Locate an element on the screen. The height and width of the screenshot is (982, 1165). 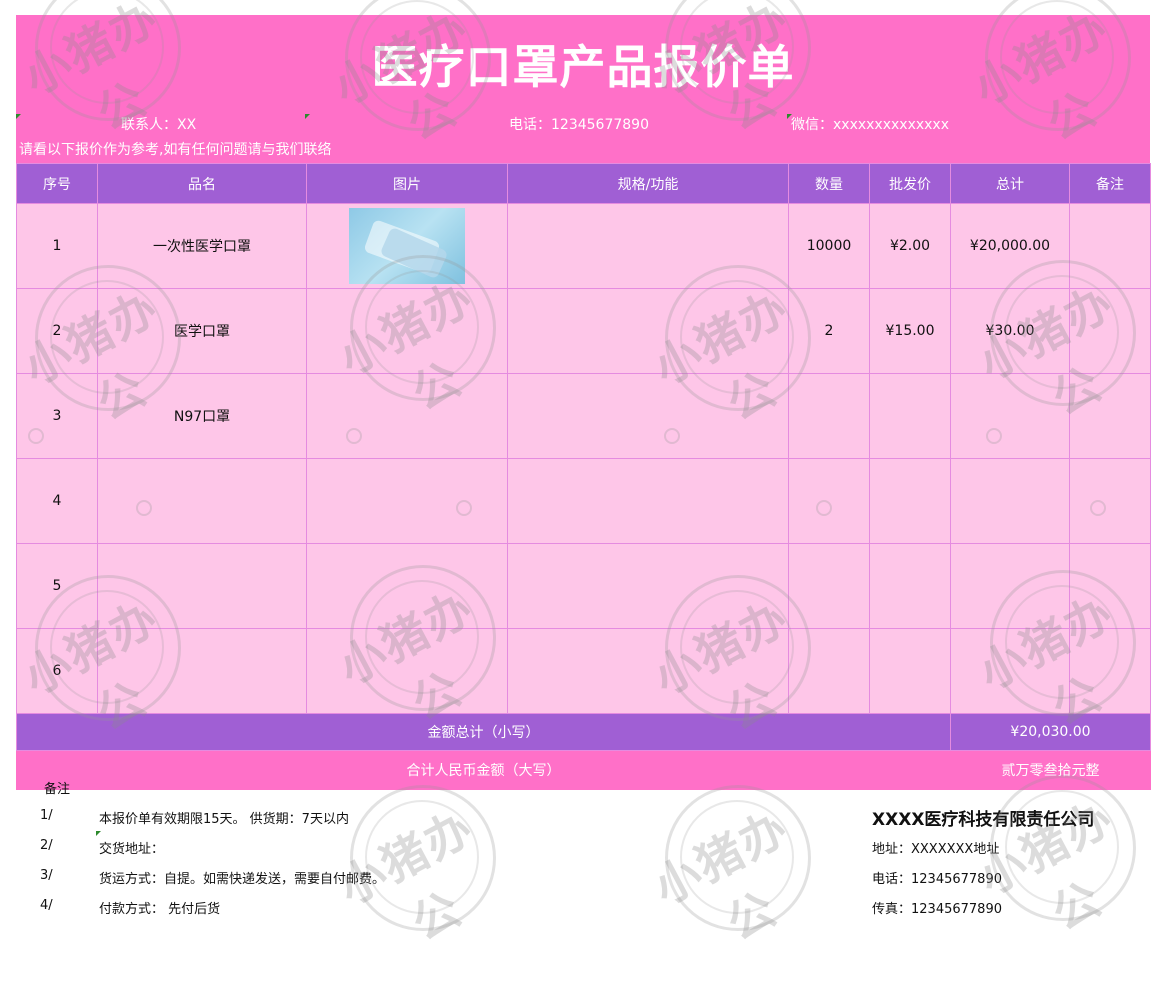
col-header-no: 序号 is located at coordinates (57, 183).